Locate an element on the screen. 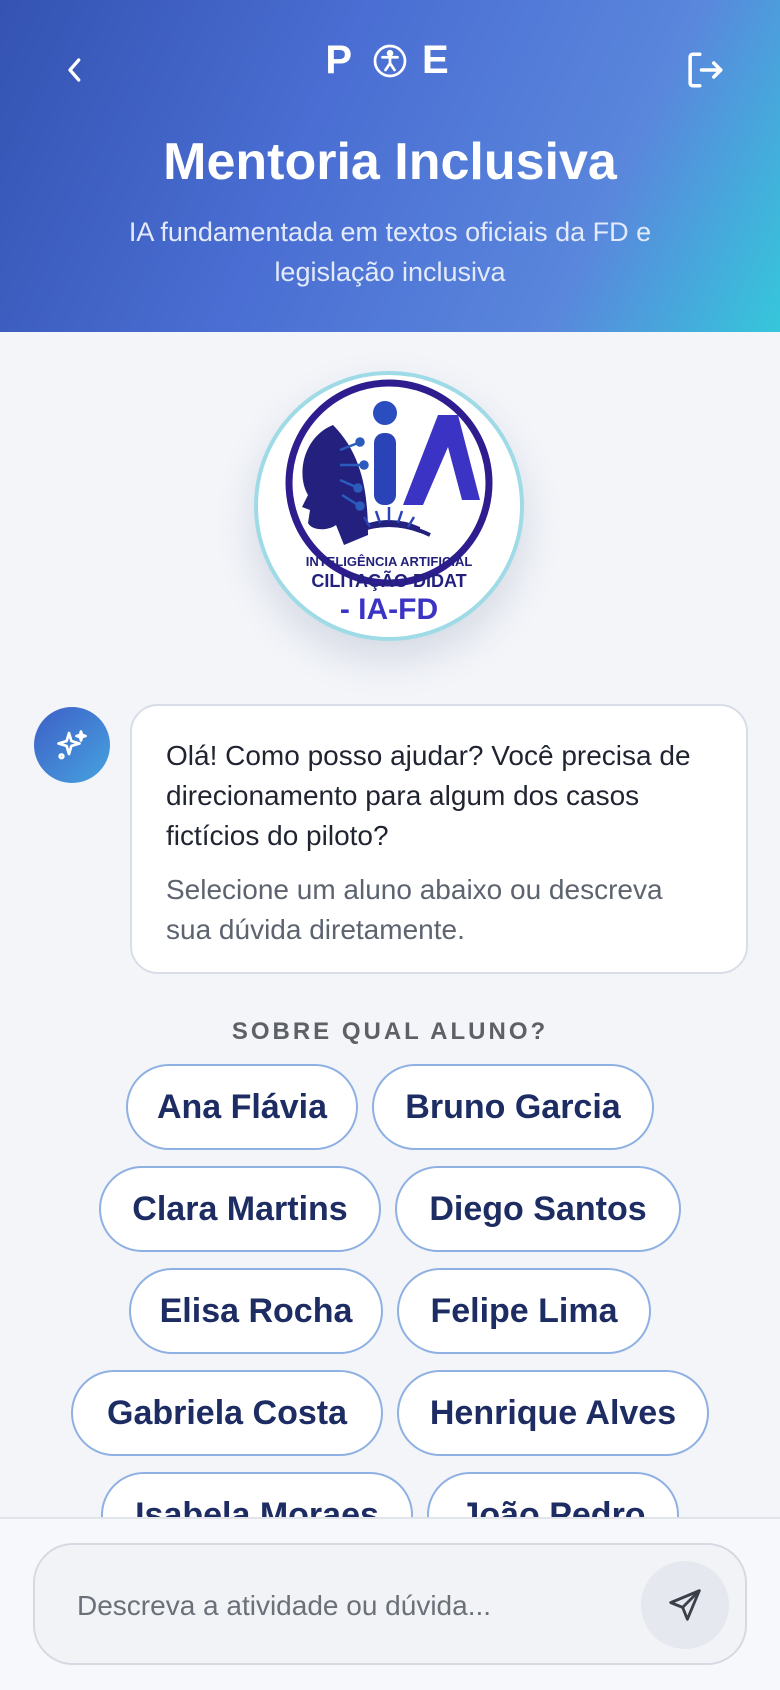  page-title: Mentoria Inclusiva is located at coordinates (390, 162).